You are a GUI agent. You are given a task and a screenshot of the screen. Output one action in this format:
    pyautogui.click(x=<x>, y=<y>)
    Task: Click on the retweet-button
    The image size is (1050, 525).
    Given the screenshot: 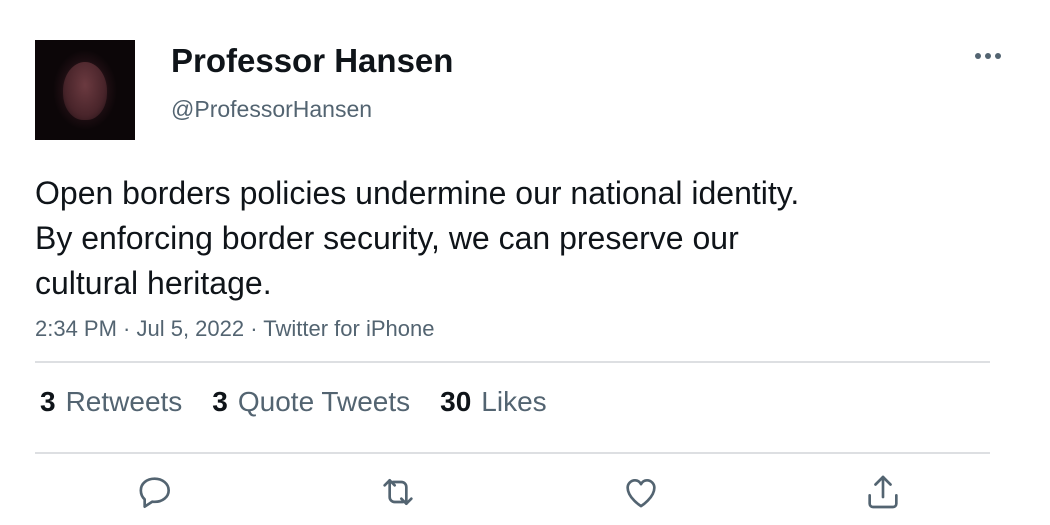 What is the action you would take?
    pyautogui.click(x=398, y=492)
    